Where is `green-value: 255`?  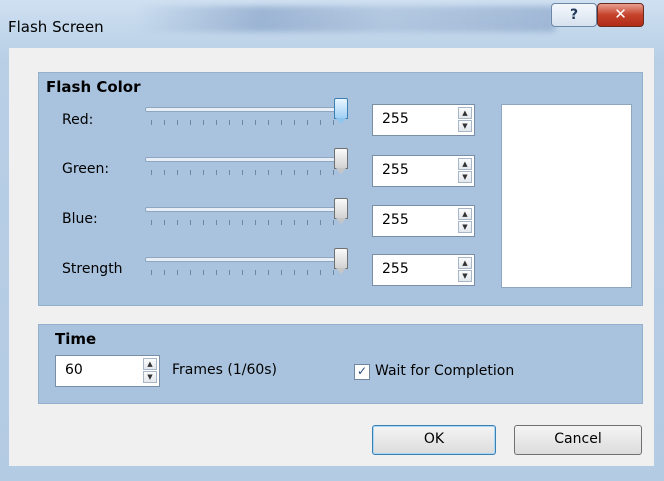 green-value: 255 is located at coordinates (395, 170).